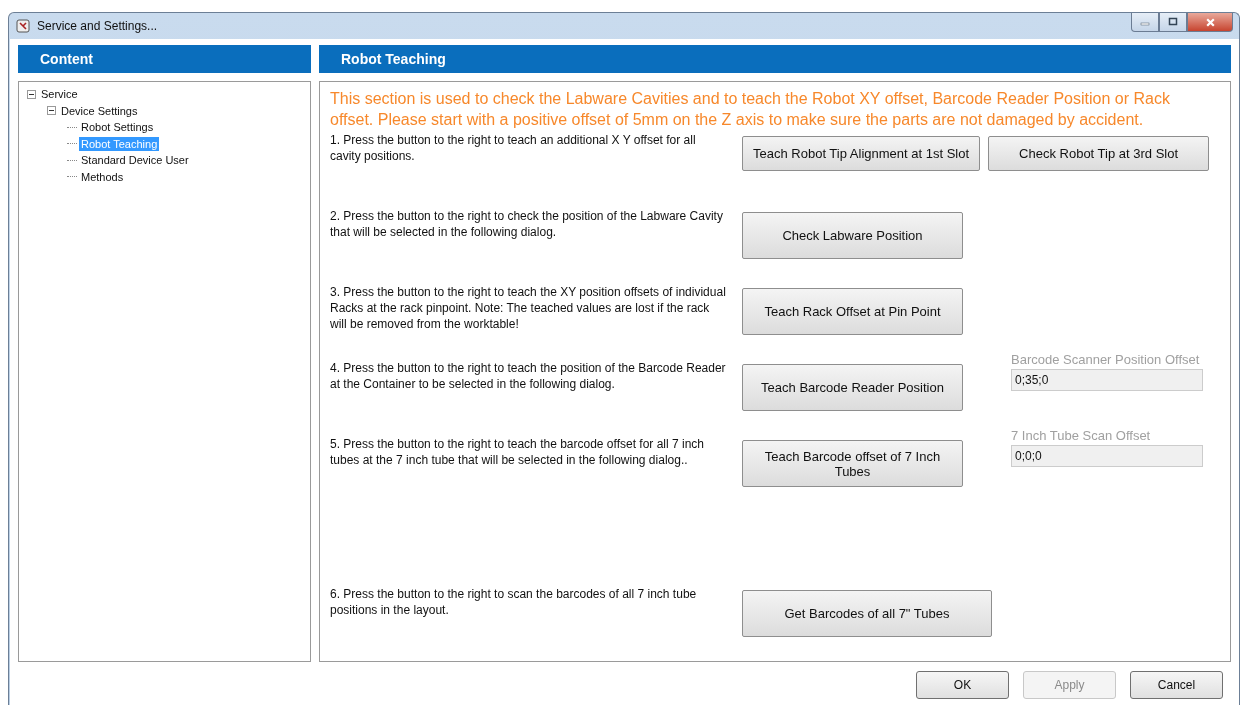  What do you see at coordinates (528, 308) in the screenshot?
I see `step-text: 3. Press the button to the right to teach the XY position offsets of individual Racks at the rack pinpoint. Note: The teached values are lost if the rack will be removed from the worktable!` at bounding box center [528, 308].